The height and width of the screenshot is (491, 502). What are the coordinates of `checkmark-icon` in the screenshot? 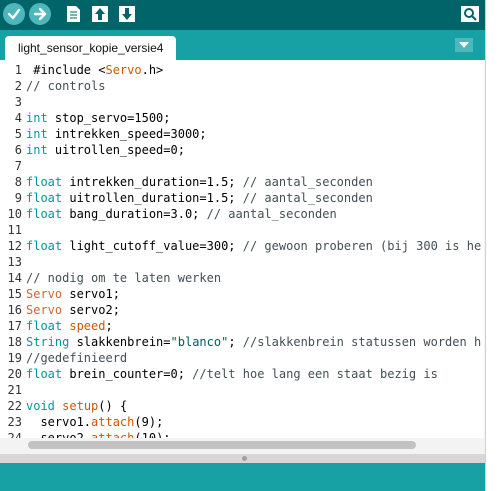 It's located at (14, 14).